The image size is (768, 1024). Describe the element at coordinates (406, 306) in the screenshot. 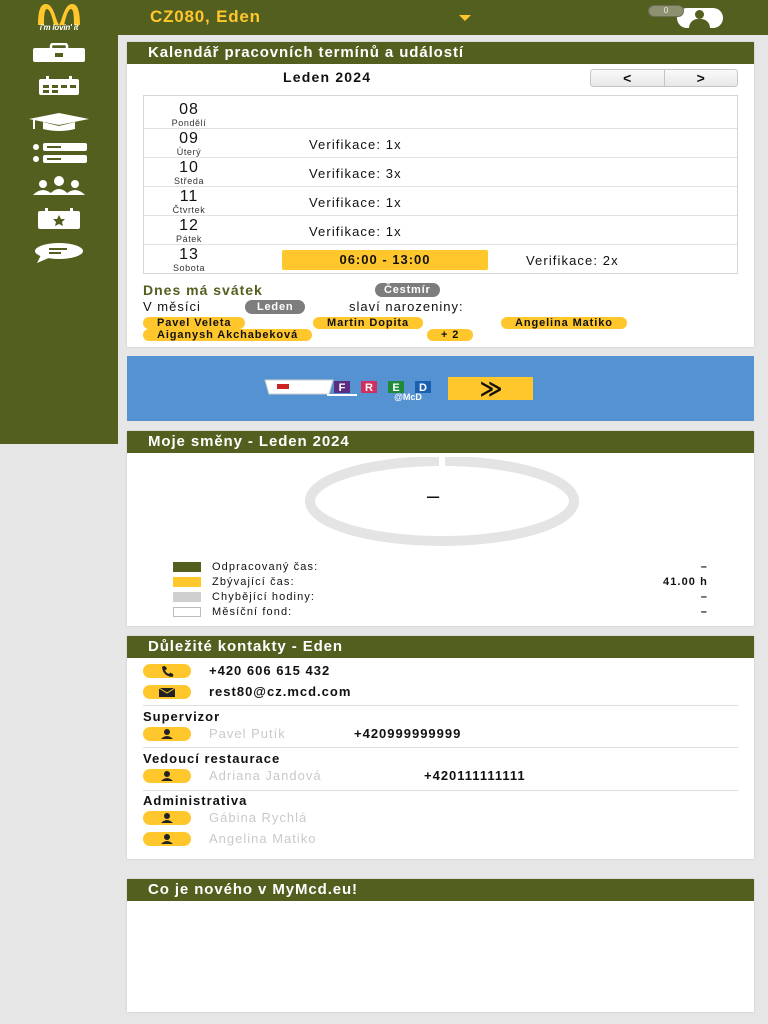

I see `birthday-suffix: slaví narozeniny:` at that location.